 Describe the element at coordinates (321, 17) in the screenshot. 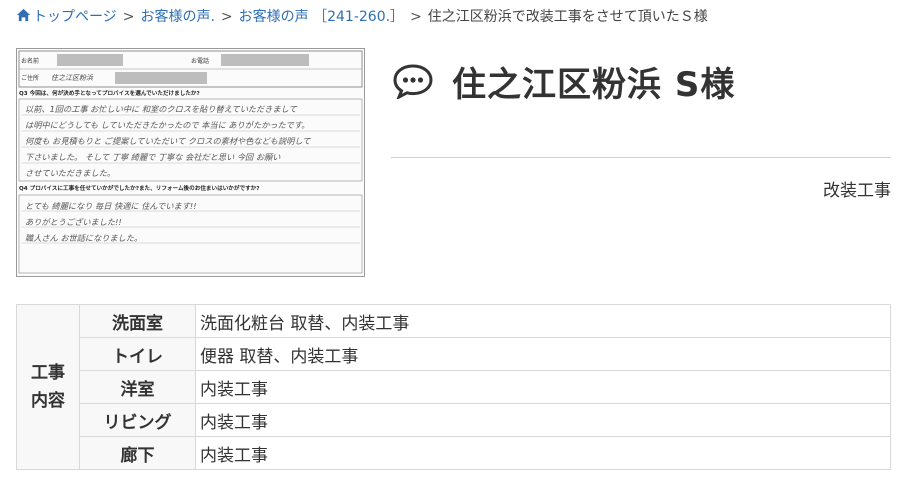

I see `breadcrumb-voice-range-link: お客様の声 ［241-260.］` at that location.